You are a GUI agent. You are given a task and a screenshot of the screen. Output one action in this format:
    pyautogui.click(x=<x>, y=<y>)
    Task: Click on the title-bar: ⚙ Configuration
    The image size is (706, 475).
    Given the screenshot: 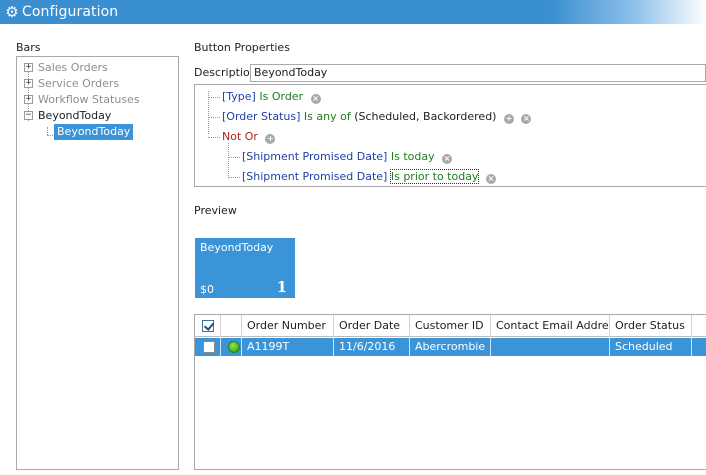 What is the action you would take?
    pyautogui.click(x=353, y=12)
    